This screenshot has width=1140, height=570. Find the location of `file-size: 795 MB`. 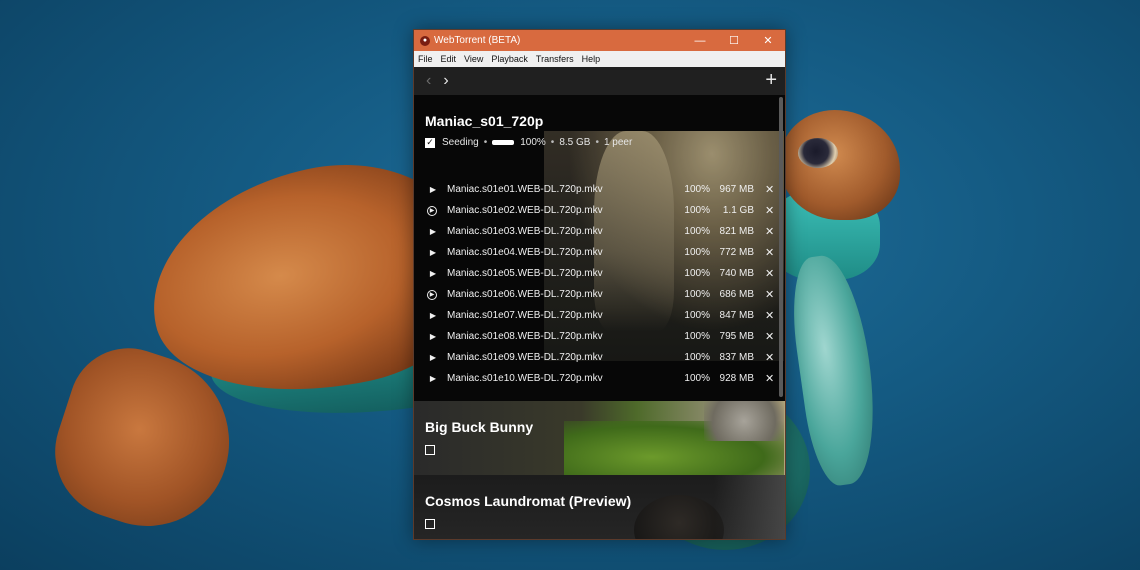

file-size: 795 MB is located at coordinates (736, 336).